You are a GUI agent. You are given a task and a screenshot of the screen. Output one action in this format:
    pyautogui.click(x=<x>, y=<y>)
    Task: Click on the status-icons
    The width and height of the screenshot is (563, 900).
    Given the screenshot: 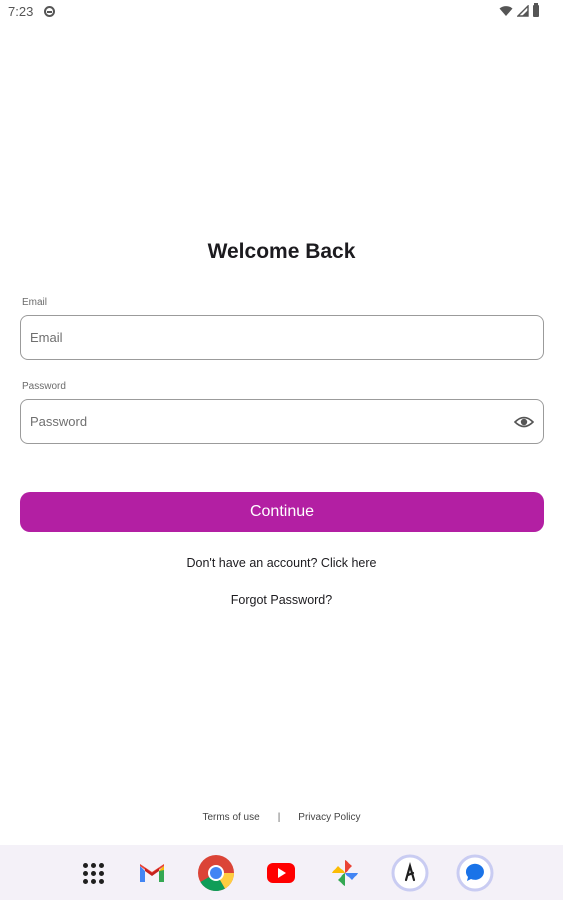 What is the action you would take?
    pyautogui.click(x=519, y=10)
    